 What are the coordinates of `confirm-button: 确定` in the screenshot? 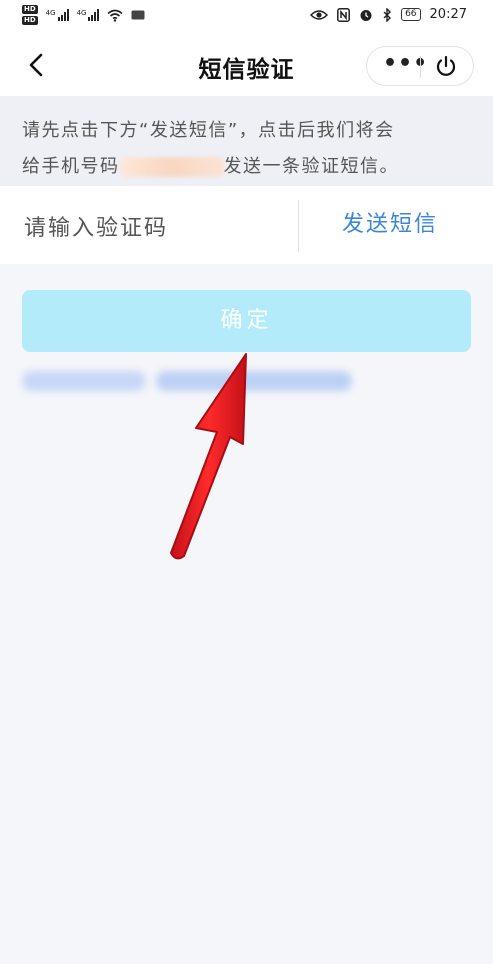 It's located at (246, 321).